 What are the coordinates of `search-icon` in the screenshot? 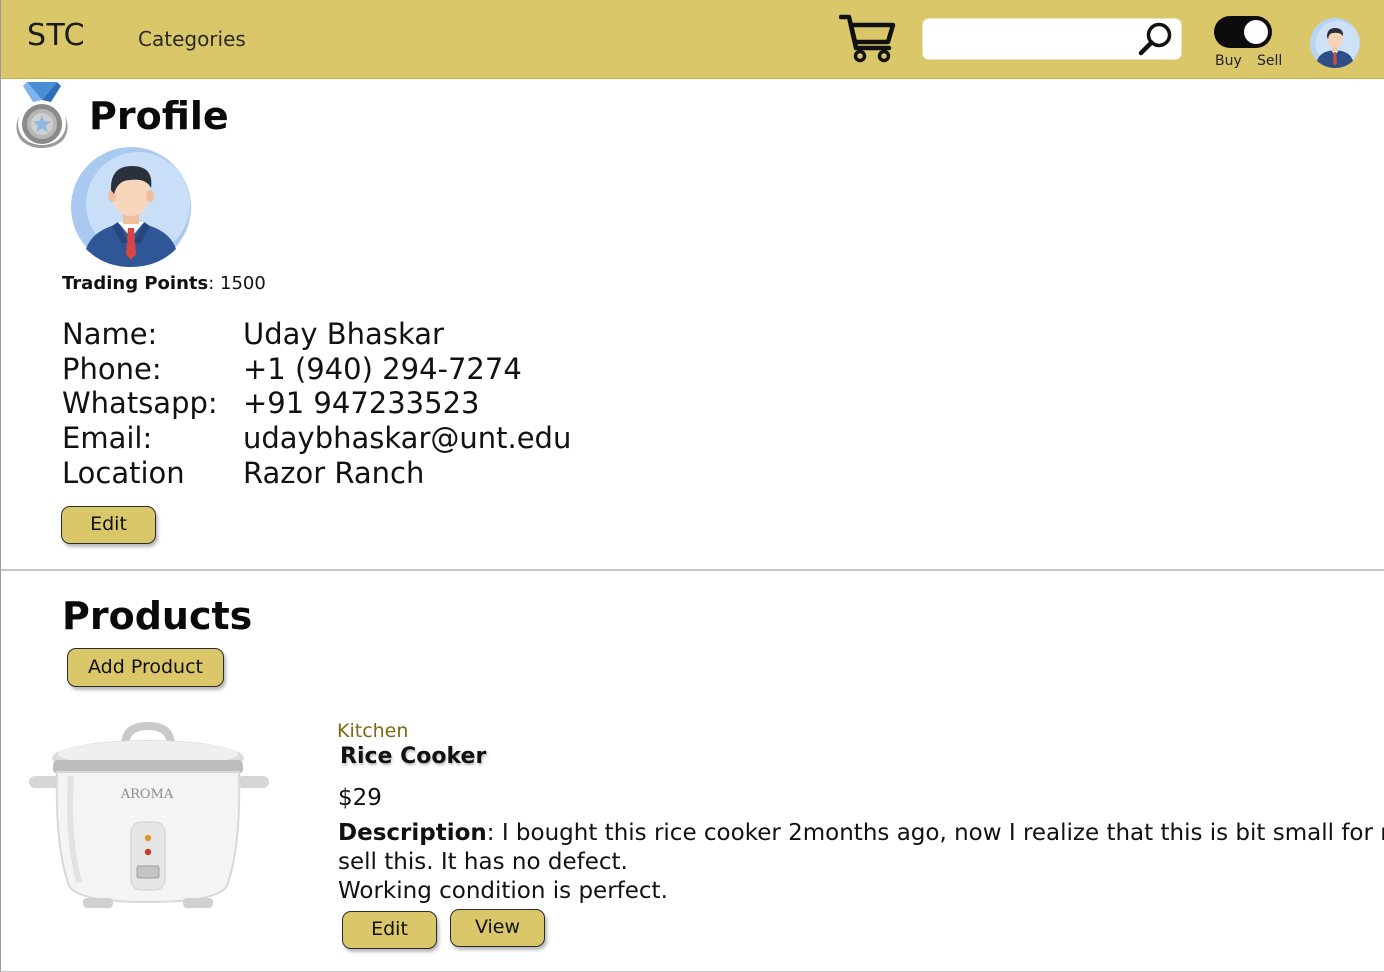 It's located at (1156, 39).